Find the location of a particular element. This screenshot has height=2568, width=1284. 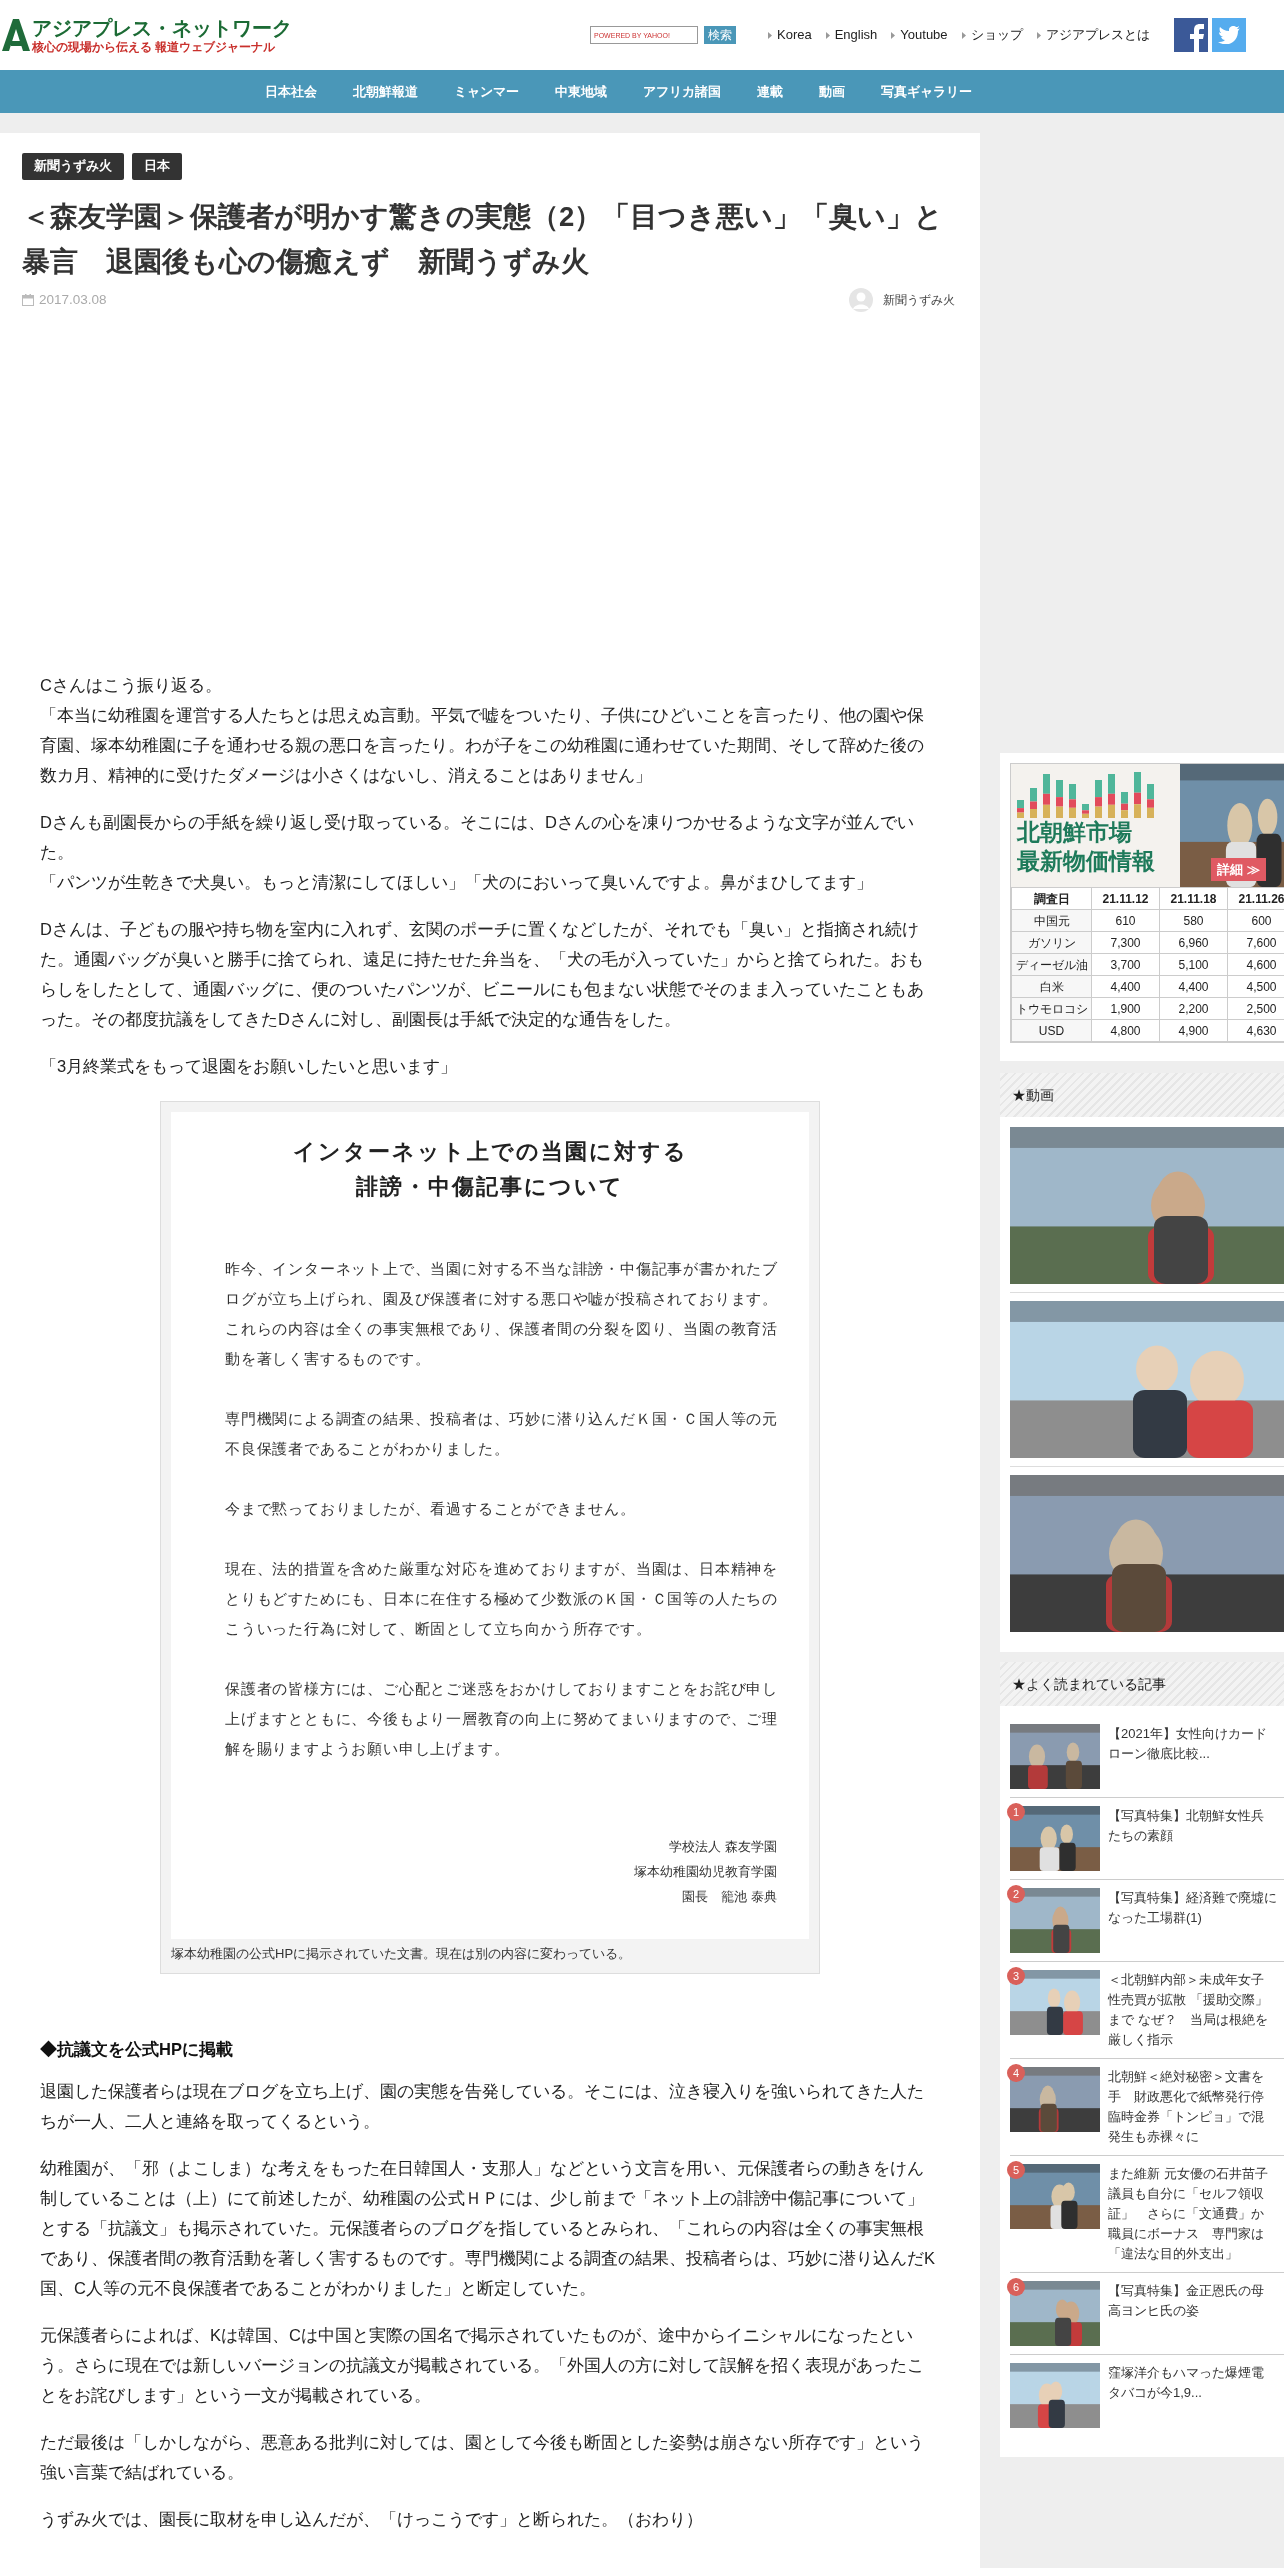

calendar-icon is located at coordinates (28, 300).